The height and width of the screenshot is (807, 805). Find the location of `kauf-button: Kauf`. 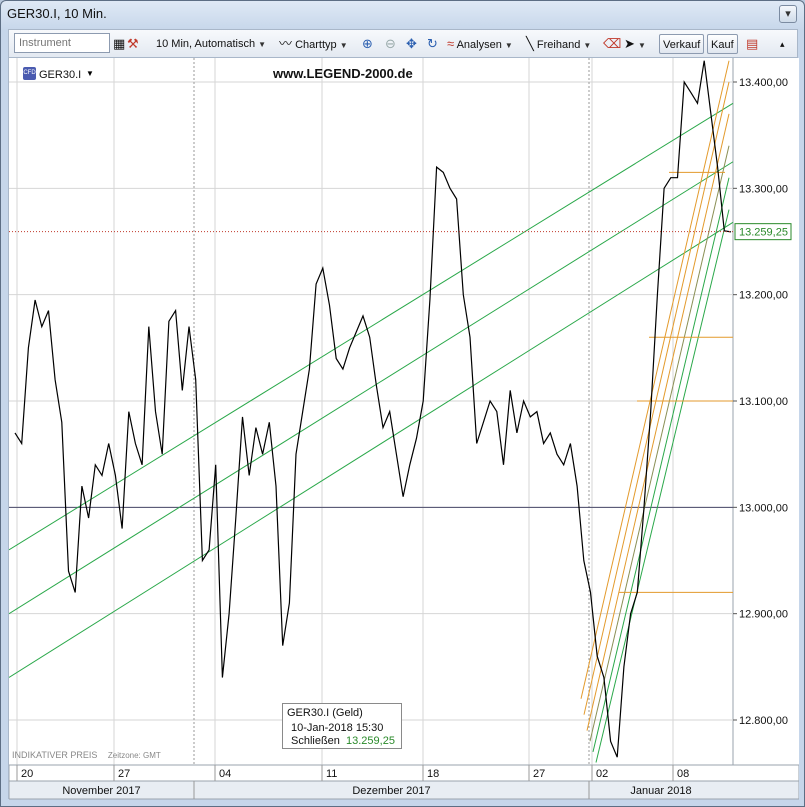

kauf-button: Kauf is located at coordinates (722, 44).